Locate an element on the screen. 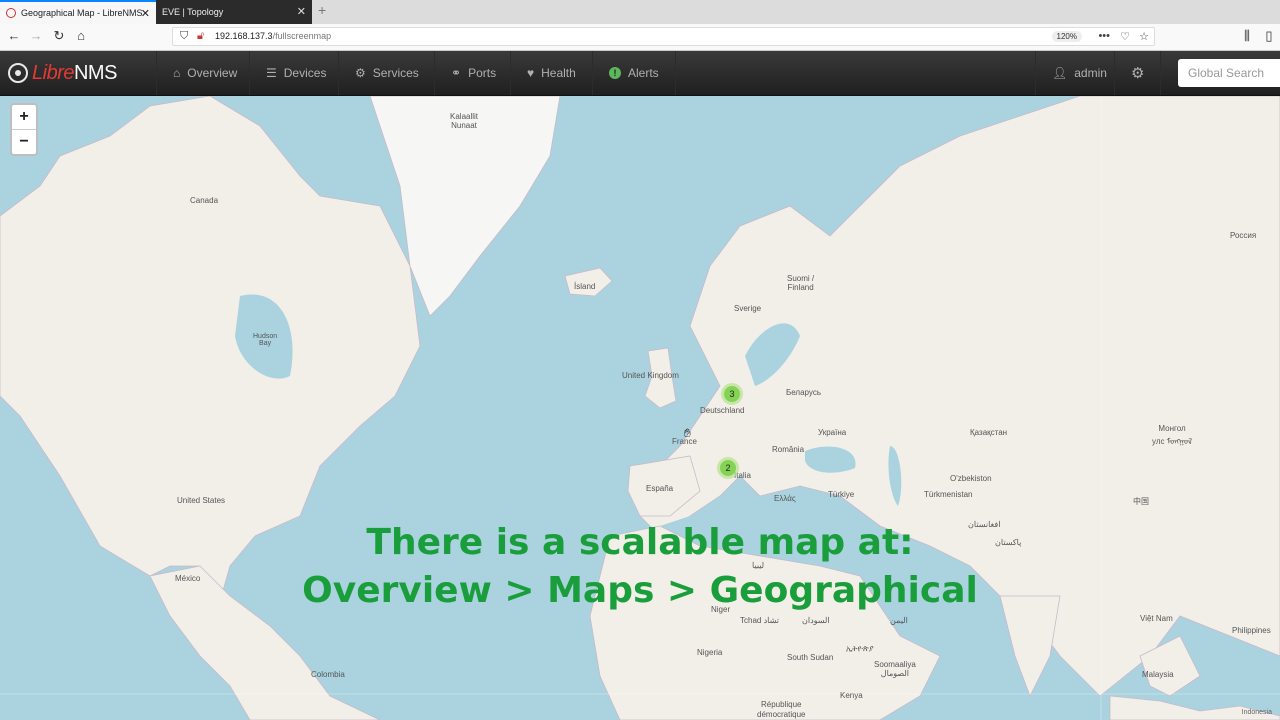 The image size is (1280, 720). library-icon: ⫼ is located at coordinates (1247, 36).